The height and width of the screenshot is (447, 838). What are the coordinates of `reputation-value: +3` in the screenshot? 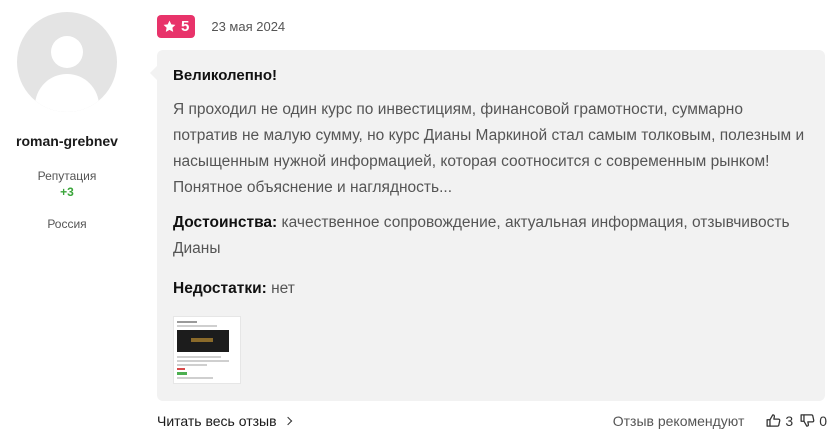 It's located at (67, 192).